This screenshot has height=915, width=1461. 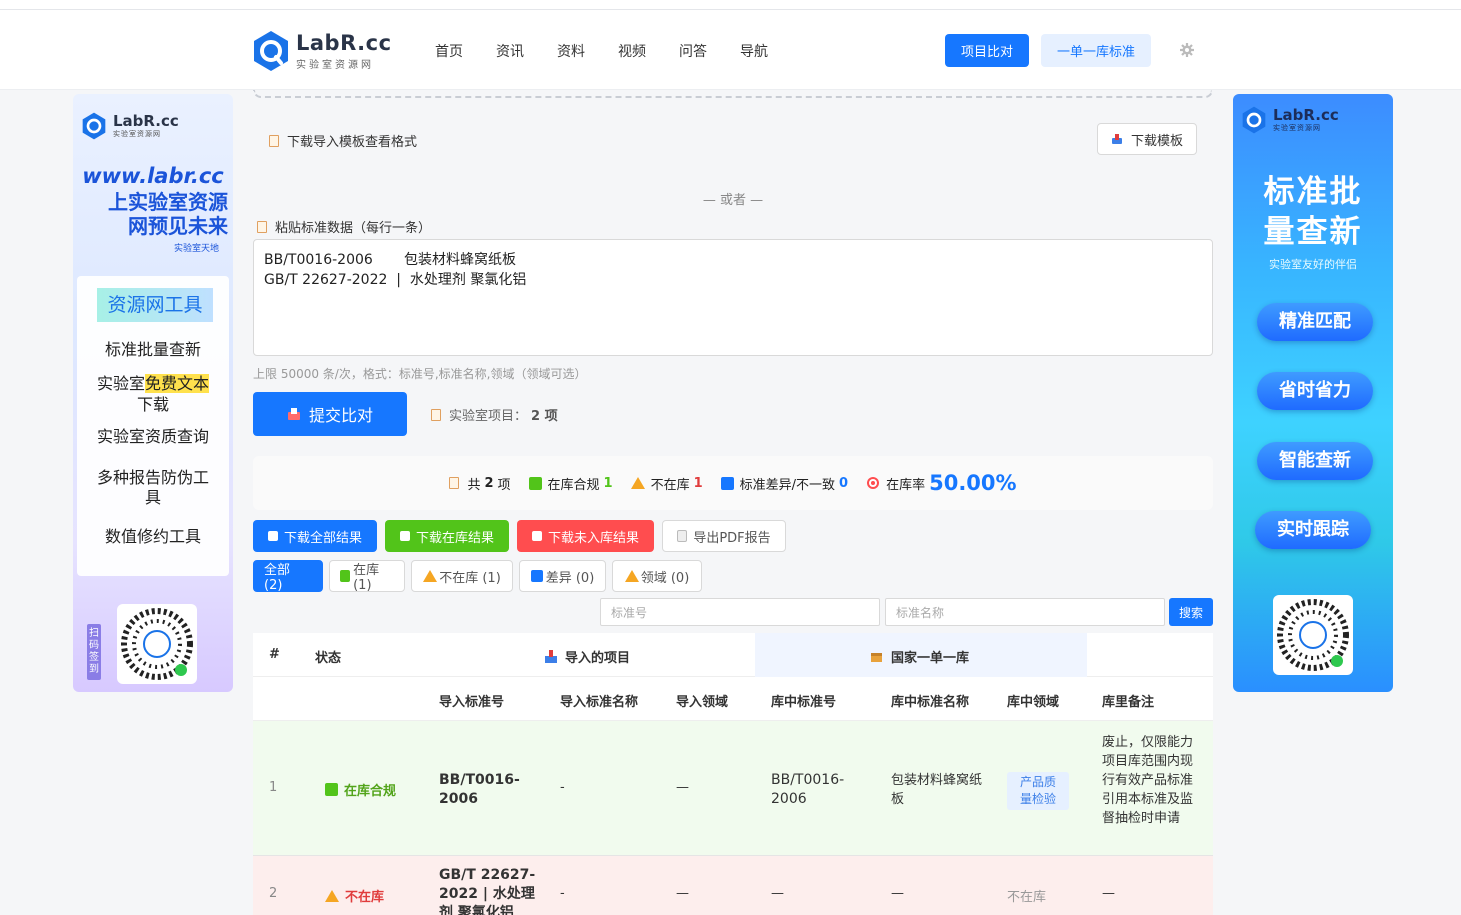 I want to click on col-index-header: #, so click(x=274, y=654).